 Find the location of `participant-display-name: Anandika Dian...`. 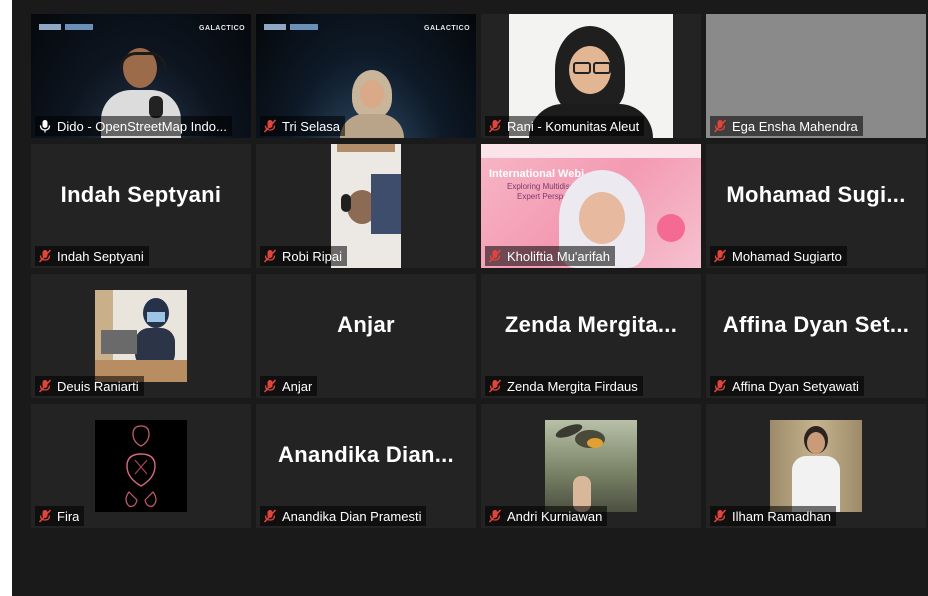

participant-display-name: Anandika Dian... is located at coordinates (366, 454).